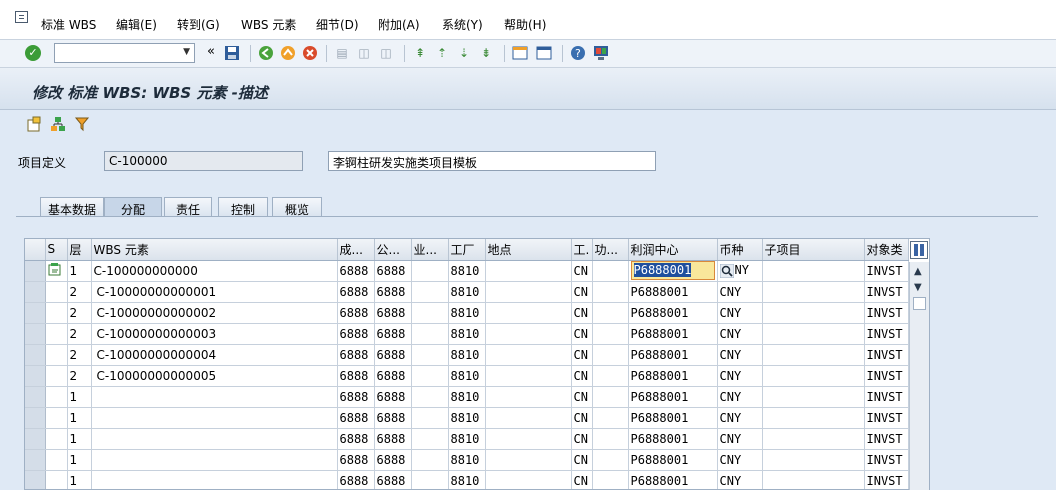 The image size is (1056, 490). I want to click on cell-wbs-element: C-10000000000003, so click(214, 334).